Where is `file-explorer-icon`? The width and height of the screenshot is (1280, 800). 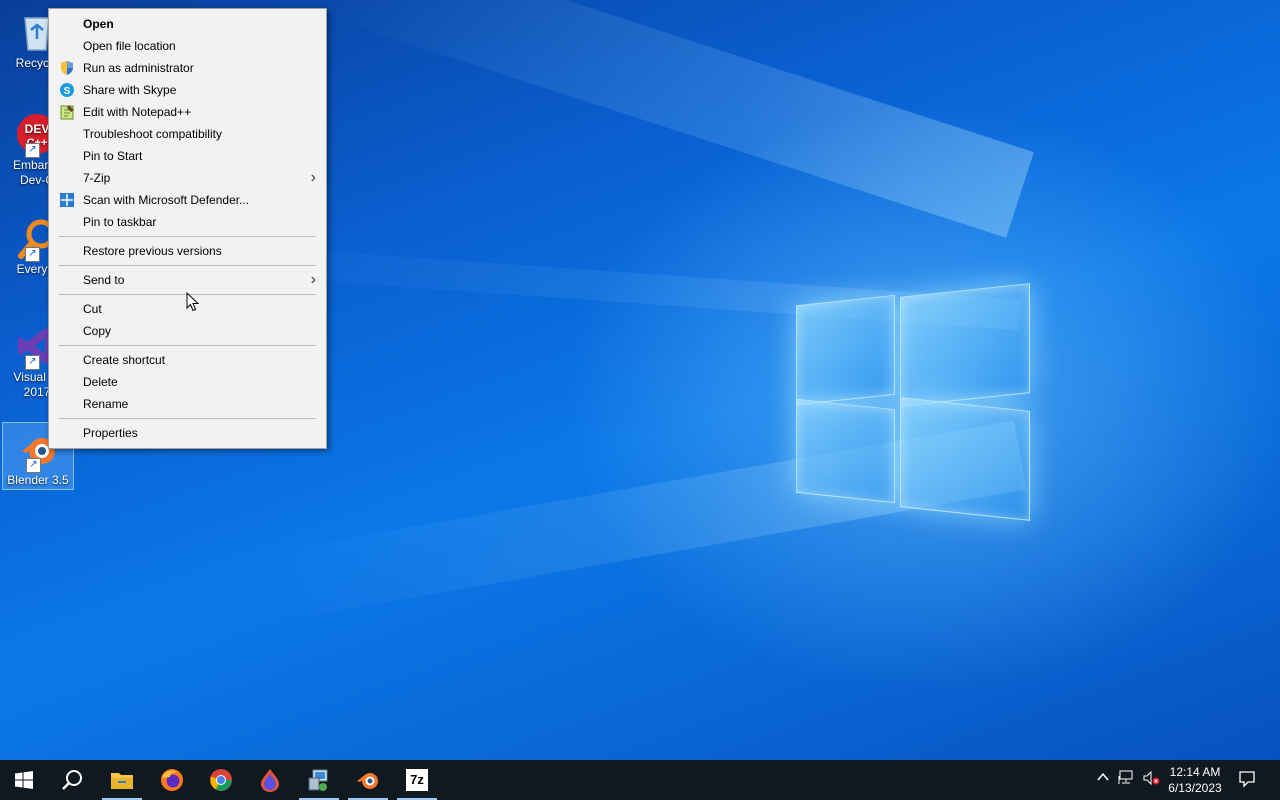
file-explorer-icon is located at coordinates (122, 781).